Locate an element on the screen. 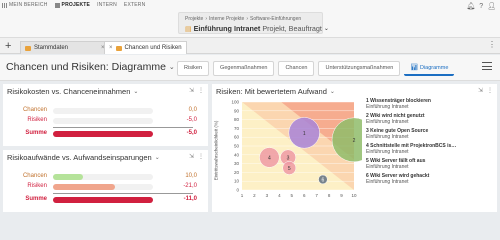 The width and height of the screenshot is (500, 240). tab-chancen-und-risiken: × Chancen und Risiken is located at coordinates (145, 47).